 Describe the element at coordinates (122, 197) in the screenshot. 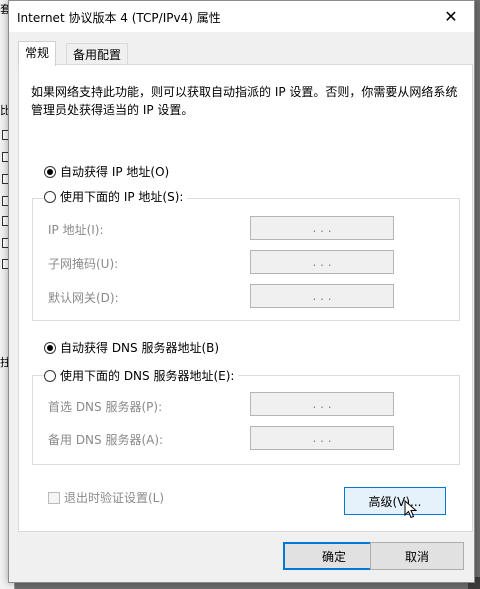

I see `manual-ip-label: 使用下面的 IP 地址(S):` at that location.